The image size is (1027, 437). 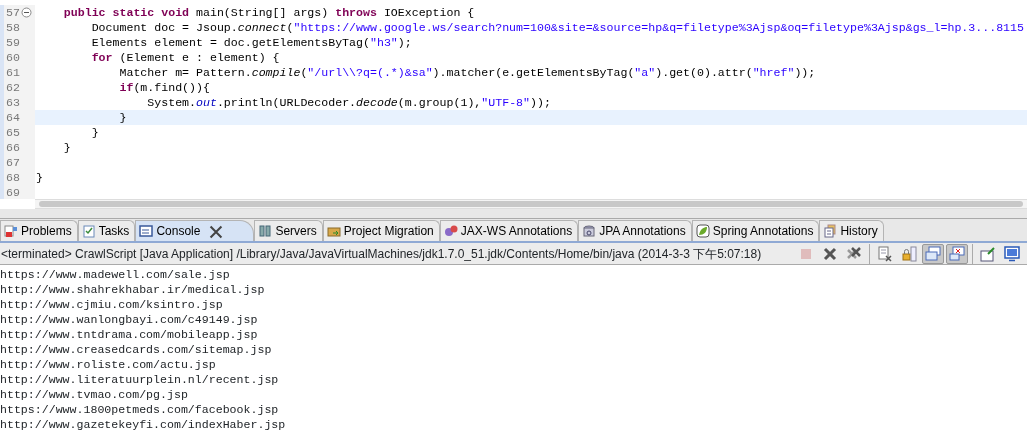 I want to click on fold-icon, so click(x=26, y=12).